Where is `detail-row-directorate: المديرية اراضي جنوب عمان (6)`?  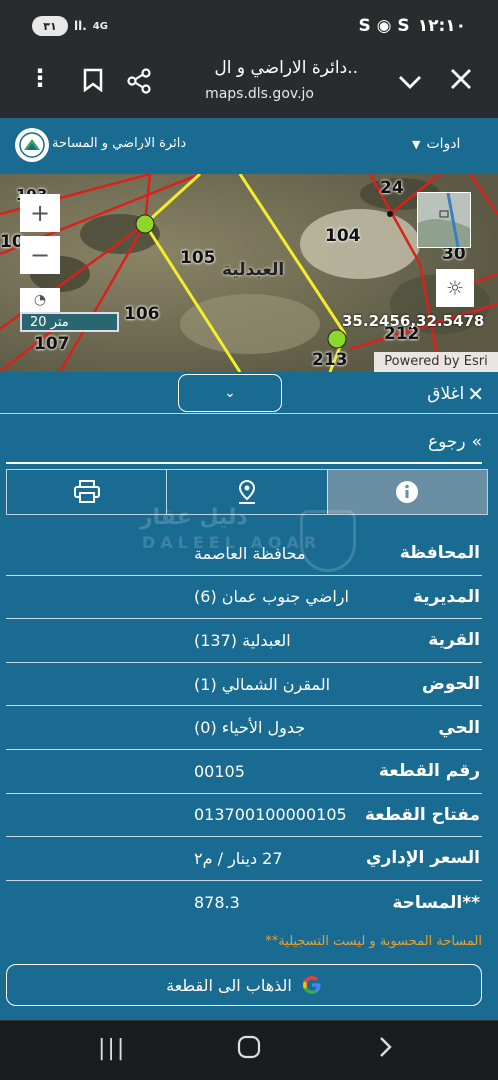
detail-row-directorate: المديرية اراضي جنوب عمان (6) is located at coordinates (244, 598).